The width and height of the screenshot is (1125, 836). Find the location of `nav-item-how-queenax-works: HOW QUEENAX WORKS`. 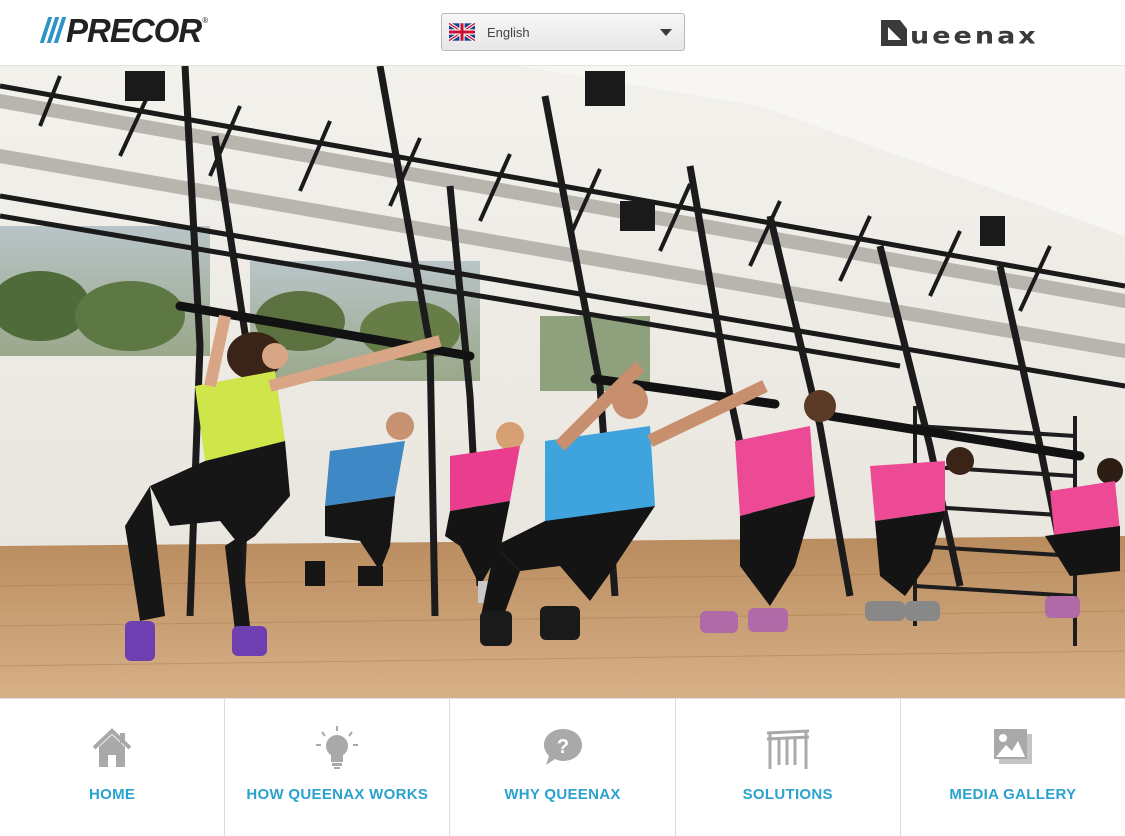

nav-item-how-queenax-works: HOW QUEENAX WORKS is located at coordinates (338, 767).